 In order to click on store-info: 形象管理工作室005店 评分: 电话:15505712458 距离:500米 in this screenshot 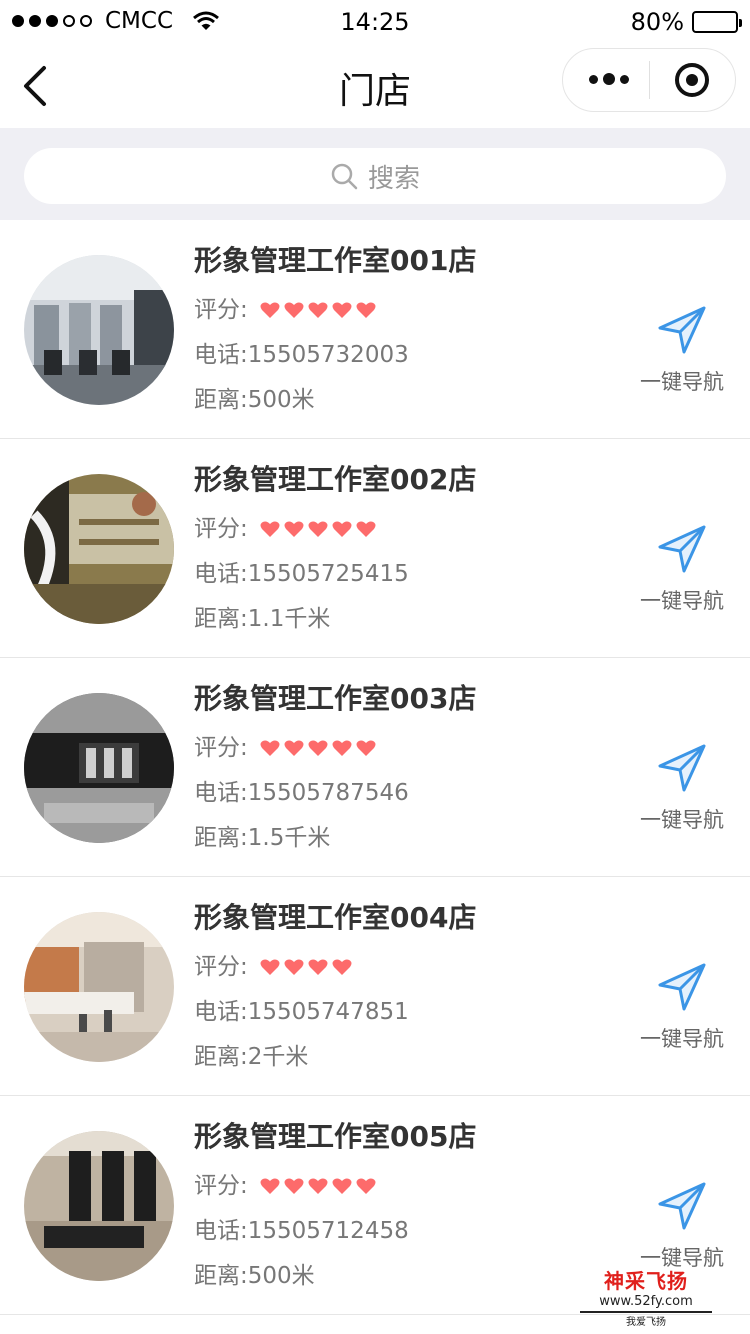, I will do `click(335, 1204)`.